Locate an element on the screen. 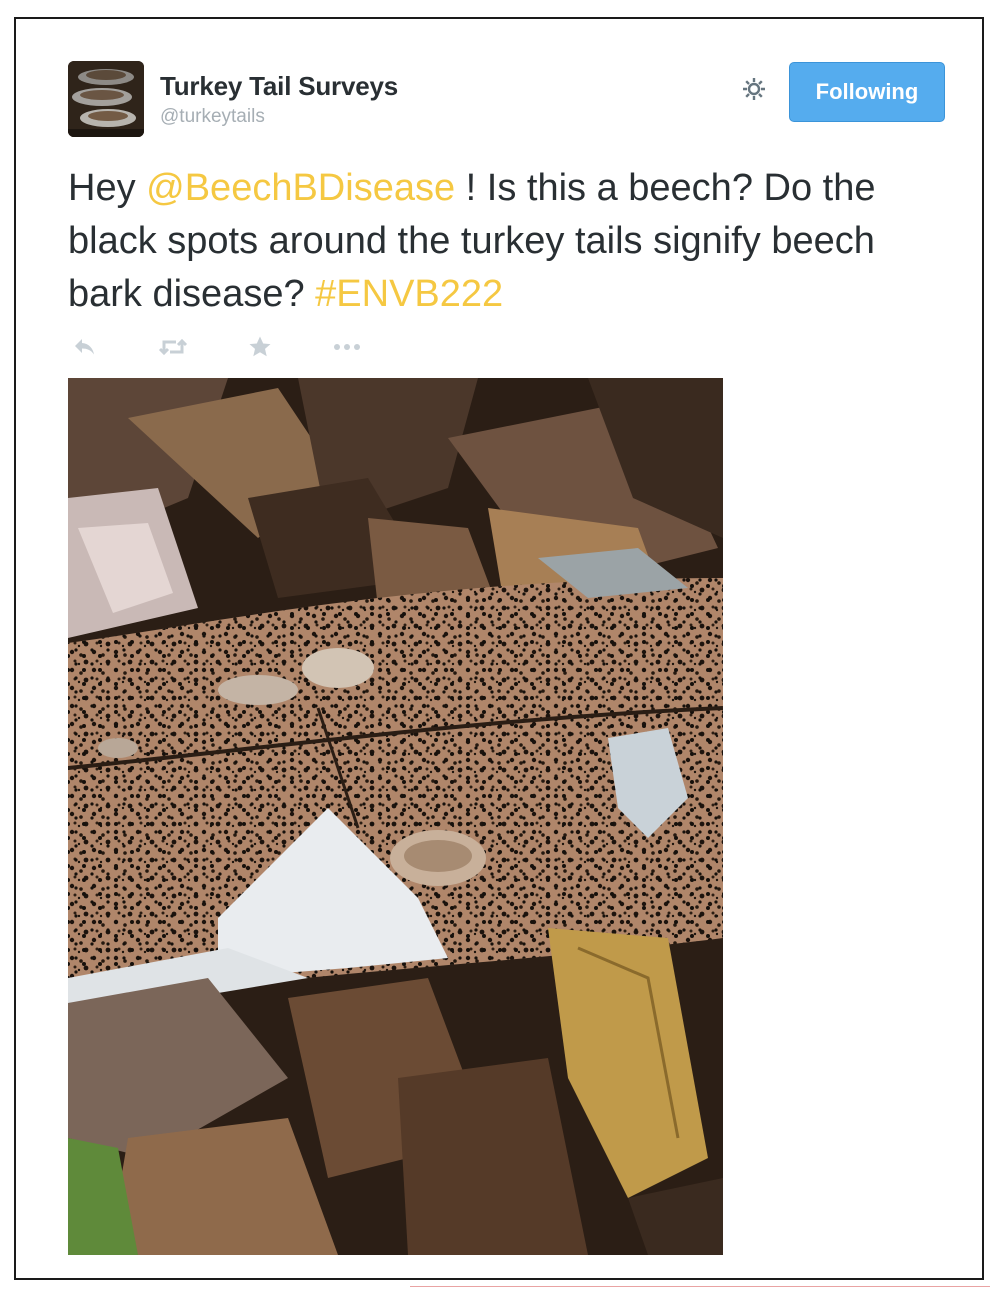  display-name: Turkey Tail Surveys is located at coordinates (279, 86).